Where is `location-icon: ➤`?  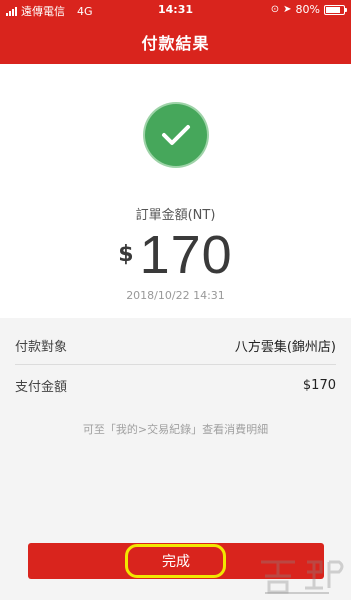 location-icon: ➤ is located at coordinates (287, 9).